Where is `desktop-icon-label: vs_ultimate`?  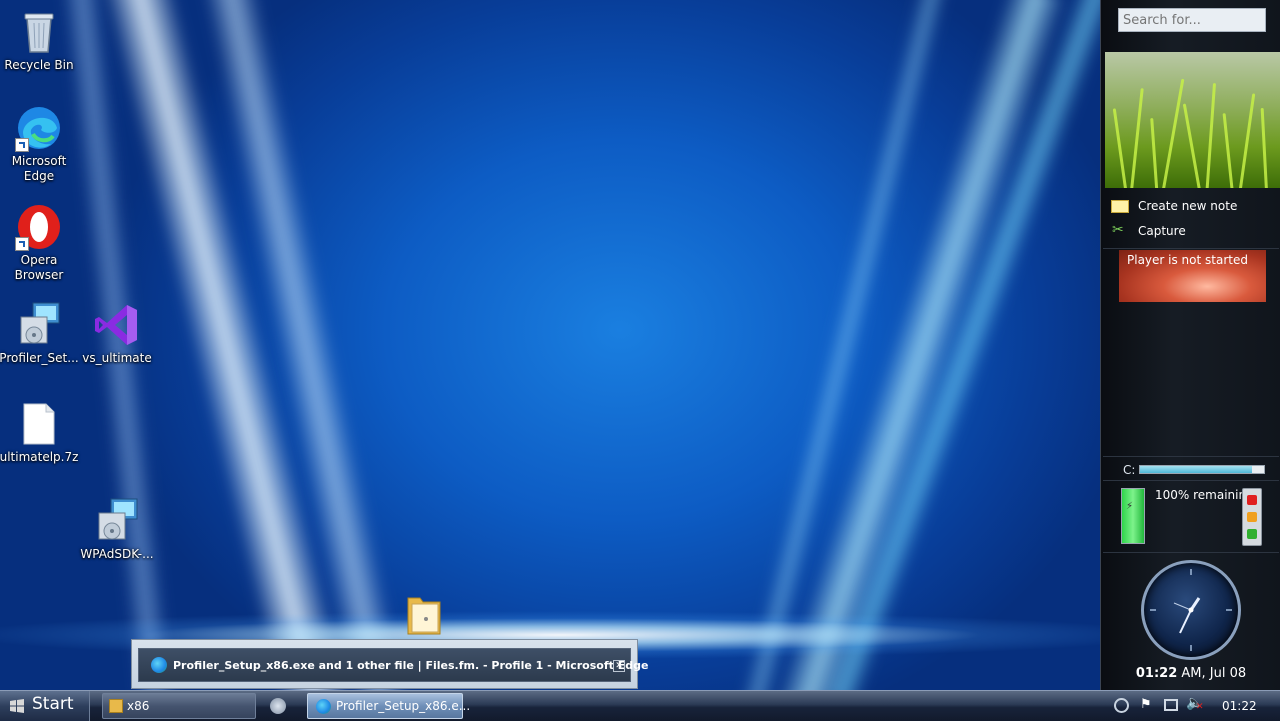
desktop-icon-label: vs_ultimate is located at coordinates (117, 358).